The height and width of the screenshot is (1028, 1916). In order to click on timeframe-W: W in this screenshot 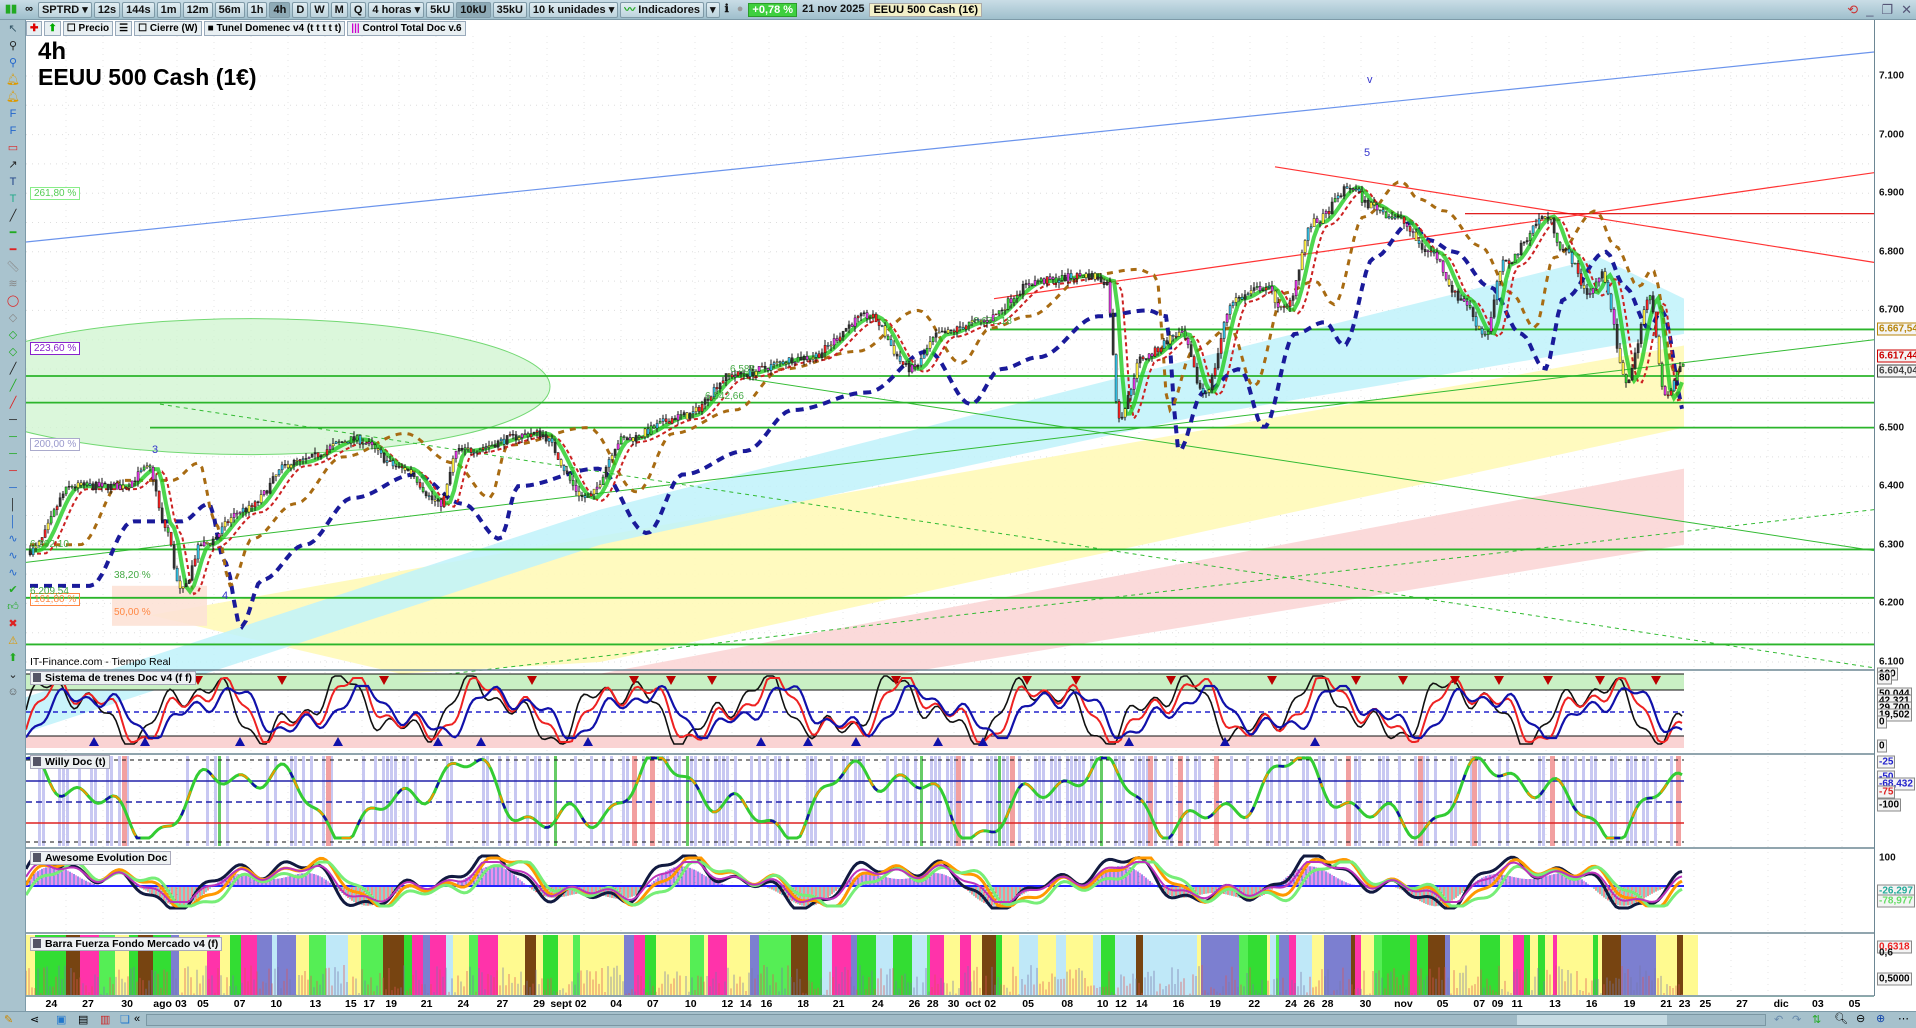, I will do `click(319, 9)`.